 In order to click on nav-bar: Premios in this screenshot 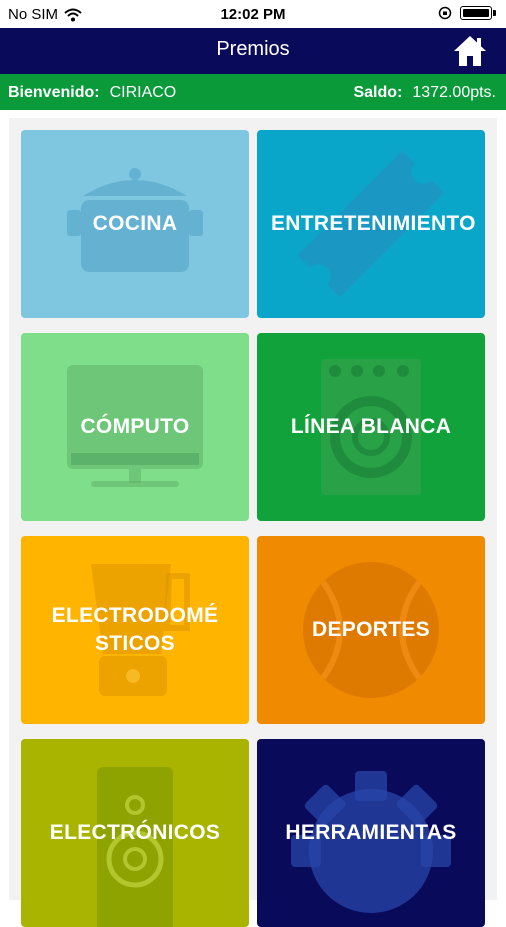, I will do `click(253, 51)`.